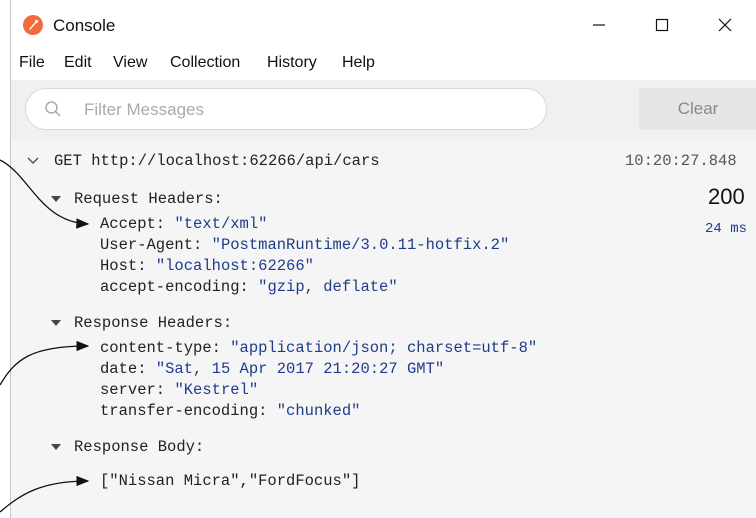 The width and height of the screenshot is (756, 518). Describe the element at coordinates (148, 199) in the screenshot. I see `request-headers-label: Request Headers:` at that location.